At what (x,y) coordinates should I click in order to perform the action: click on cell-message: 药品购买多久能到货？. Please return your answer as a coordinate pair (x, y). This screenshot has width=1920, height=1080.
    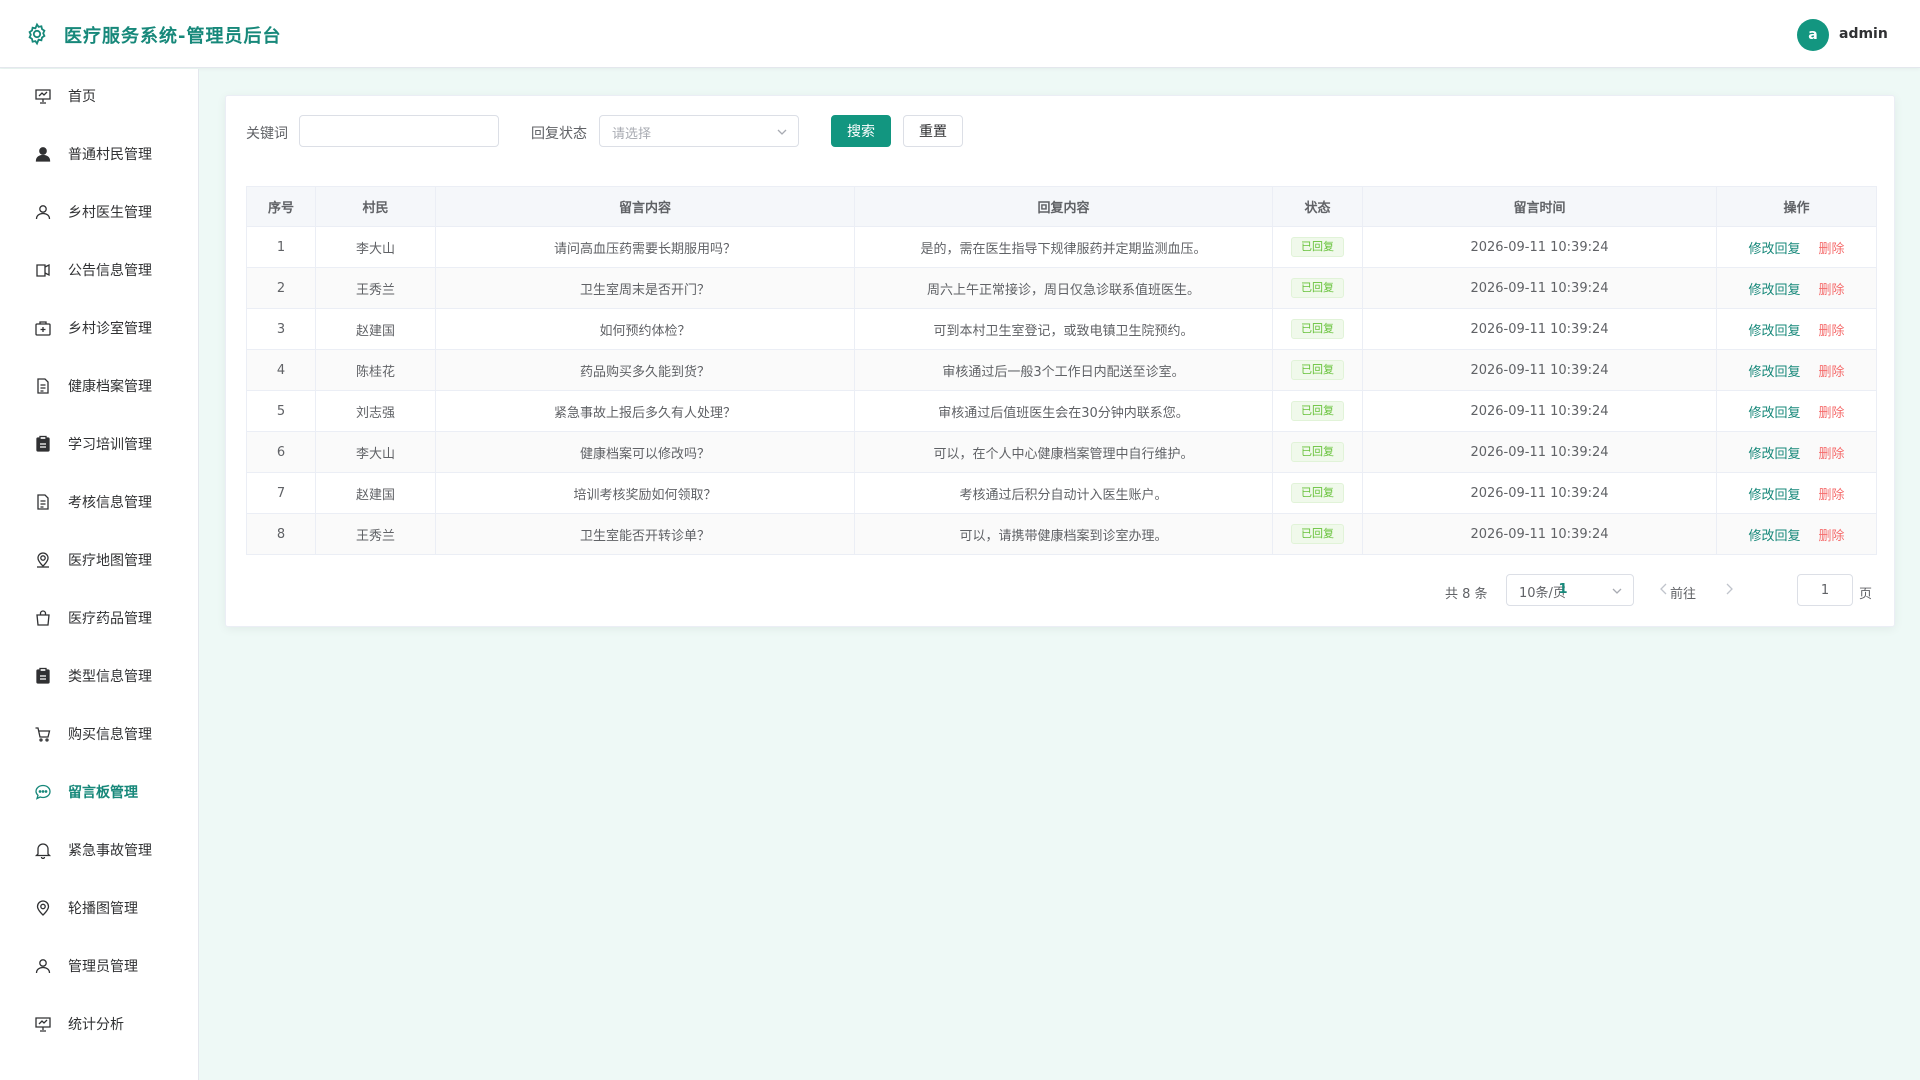
    Looking at the image, I should click on (645, 370).